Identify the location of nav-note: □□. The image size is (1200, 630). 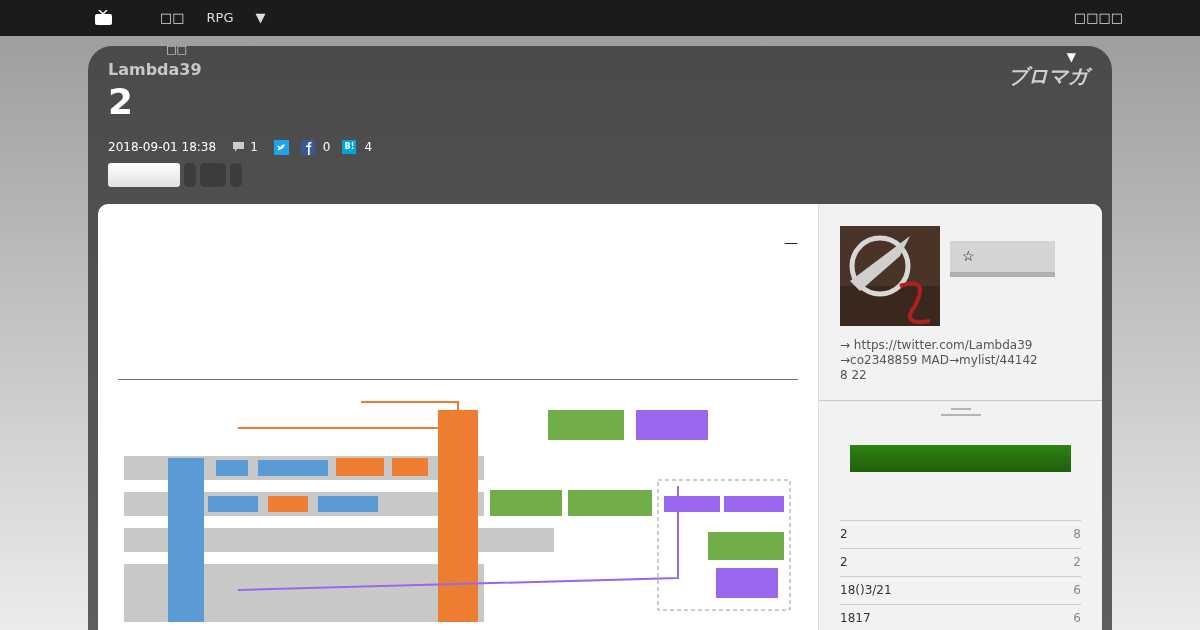
(176, 50).